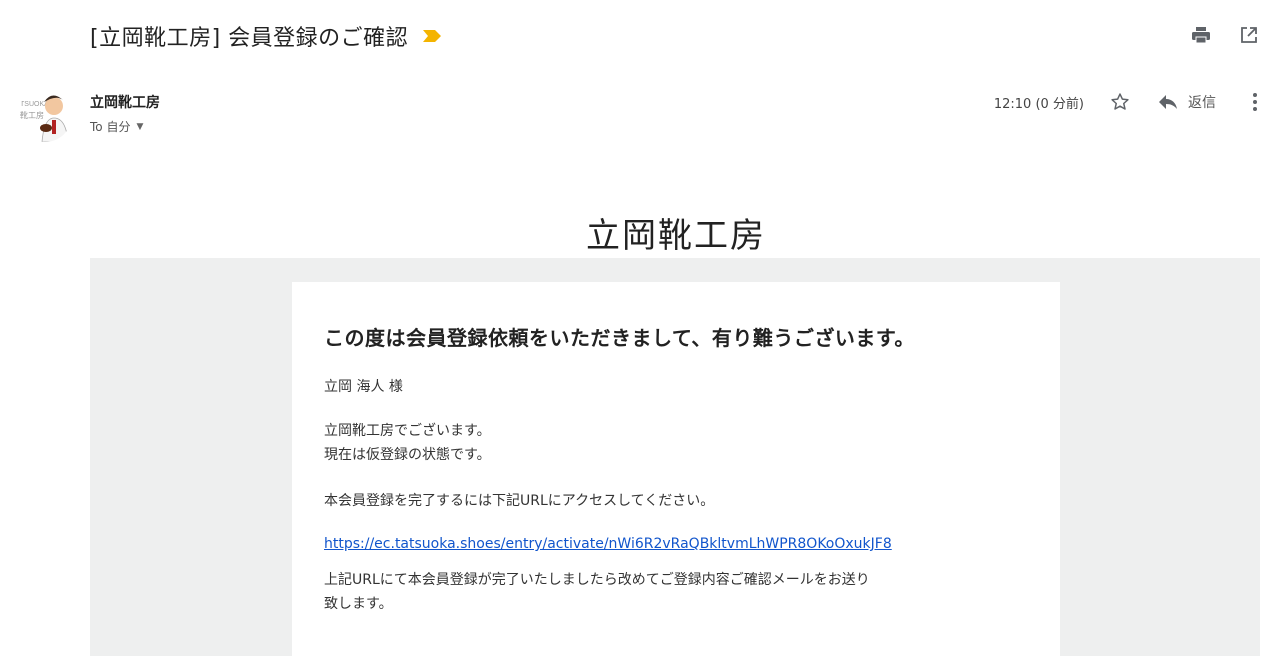 The height and width of the screenshot is (656, 1280). What do you see at coordinates (125, 113) in the screenshot?
I see `sender-info: 立岡靴工房 To 自分 ▼` at bounding box center [125, 113].